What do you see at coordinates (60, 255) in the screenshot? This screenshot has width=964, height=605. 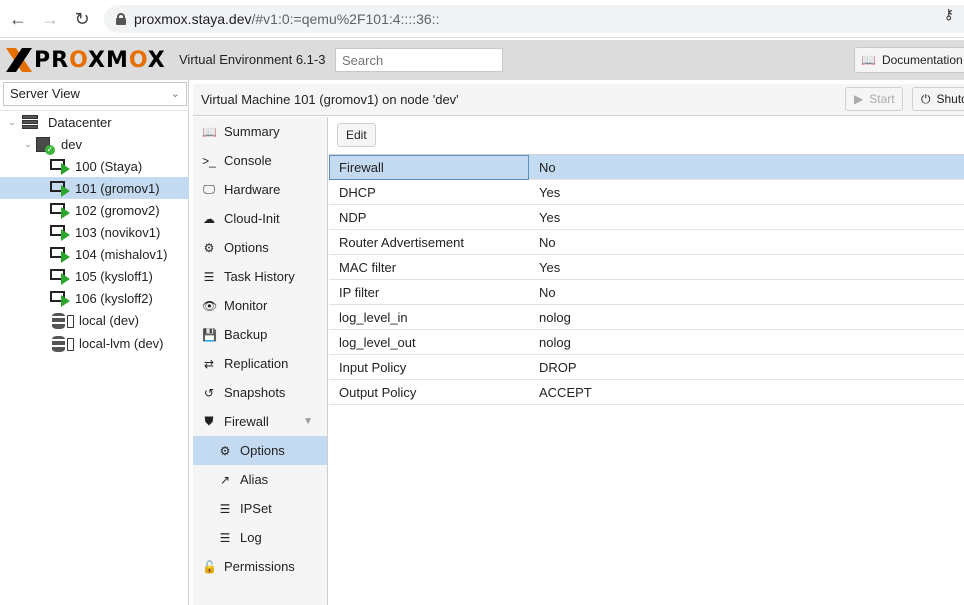 I see `vm-running-icon` at bounding box center [60, 255].